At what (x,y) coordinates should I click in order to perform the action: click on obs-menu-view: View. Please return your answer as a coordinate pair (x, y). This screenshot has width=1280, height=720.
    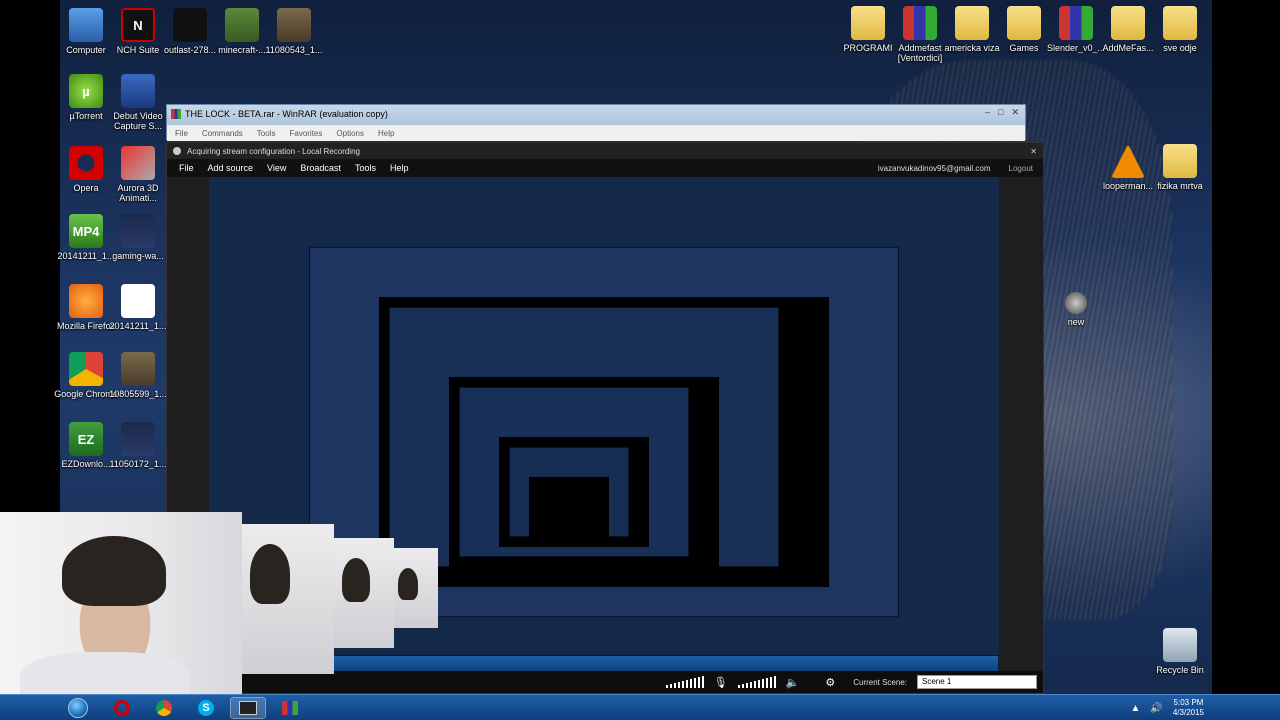
    Looking at the image, I should click on (276, 168).